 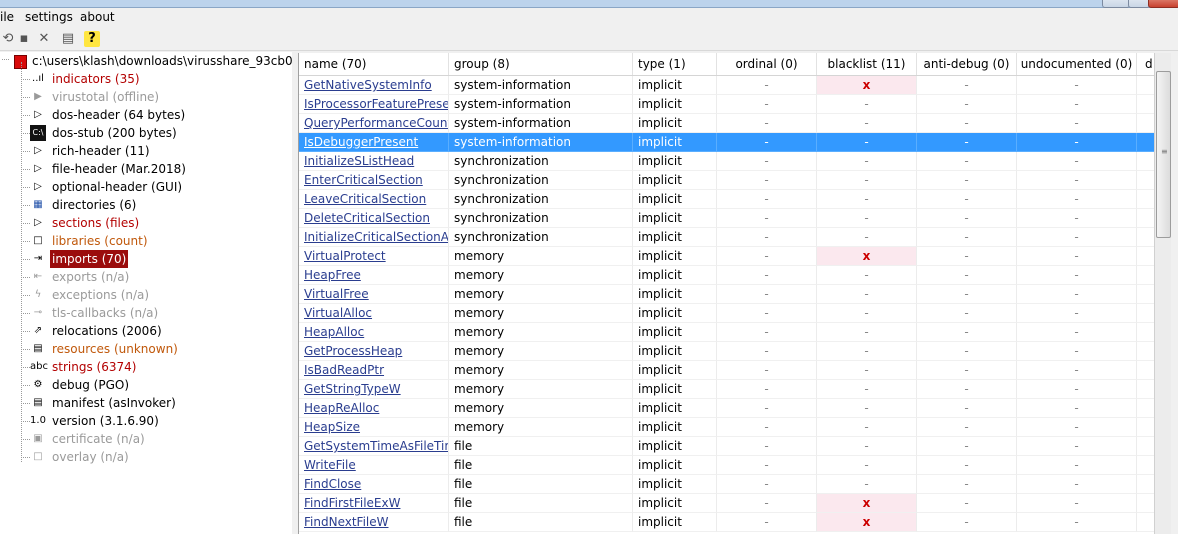 What do you see at coordinates (8, 39) in the screenshot?
I see `open-icon: ⟲` at bounding box center [8, 39].